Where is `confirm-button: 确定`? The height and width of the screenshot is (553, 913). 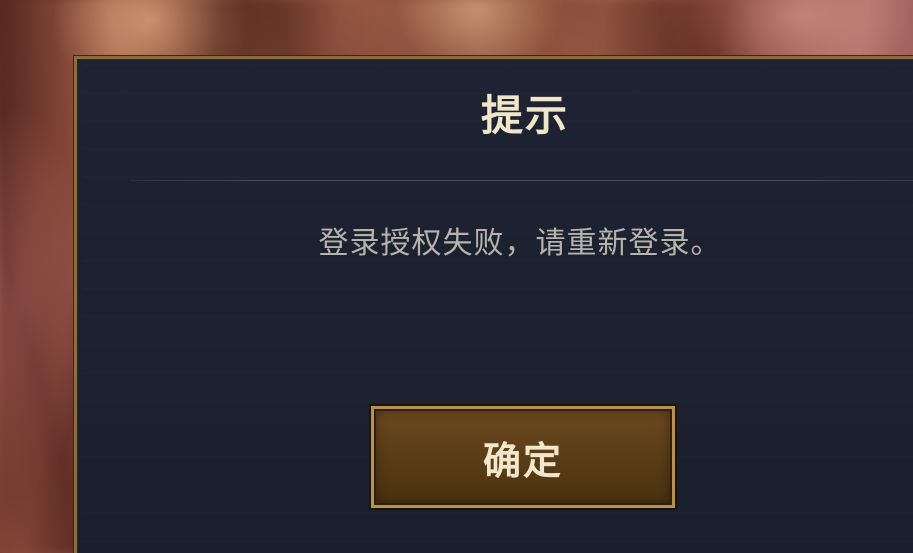
confirm-button: 确定 is located at coordinates (523, 457).